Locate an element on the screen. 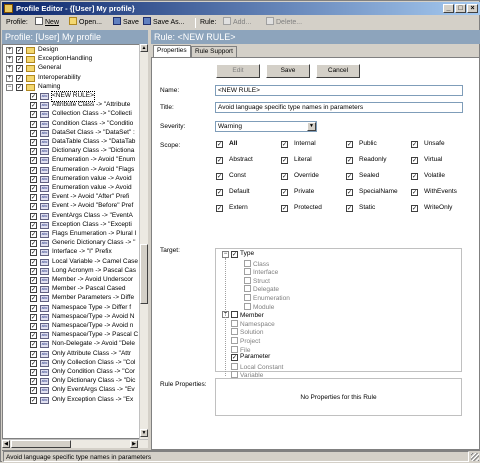 This screenshot has width=480, height=463. minimize-button: _ is located at coordinates (448, 8).